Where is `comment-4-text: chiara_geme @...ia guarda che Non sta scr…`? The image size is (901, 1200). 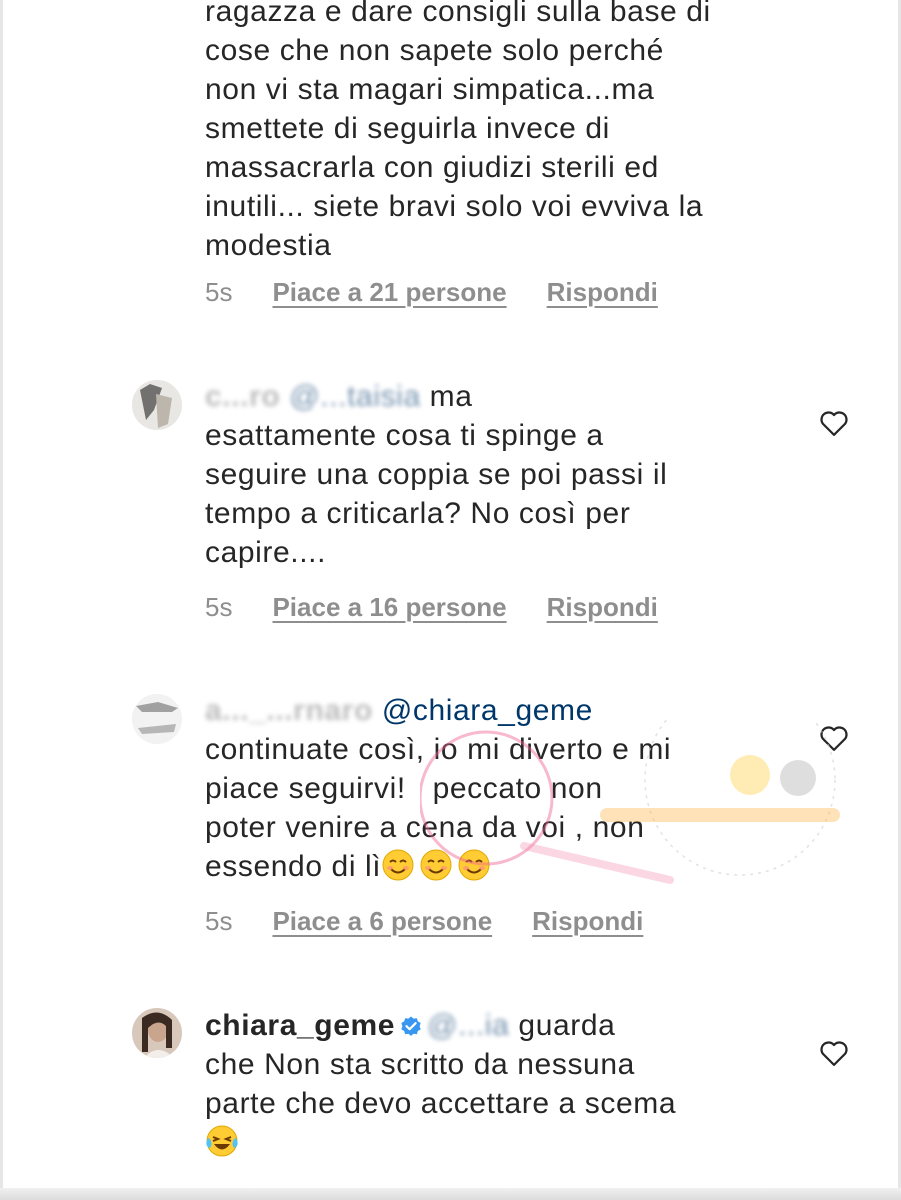 comment-4-text: chiara_geme @...ia guarda che Non sta scr… is located at coordinates (500, 1084).